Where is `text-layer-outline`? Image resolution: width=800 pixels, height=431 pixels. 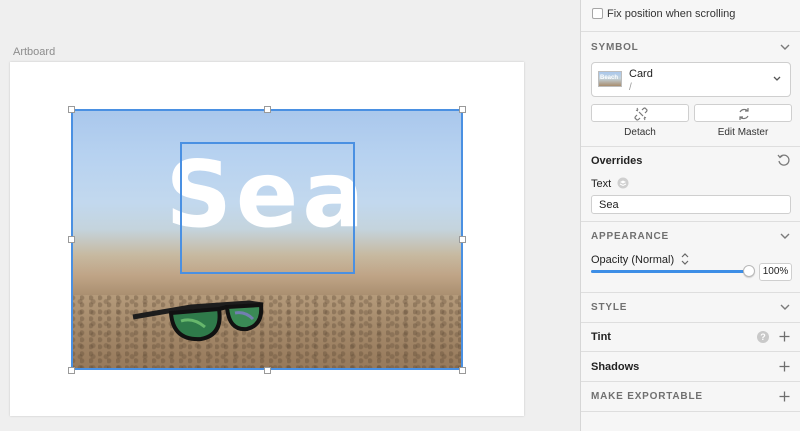 text-layer-outline is located at coordinates (267, 208).